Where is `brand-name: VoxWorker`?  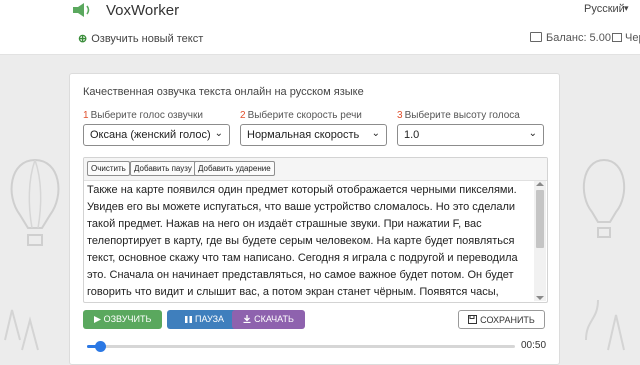 brand-name: VoxWorker is located at coordinates (142, 10).